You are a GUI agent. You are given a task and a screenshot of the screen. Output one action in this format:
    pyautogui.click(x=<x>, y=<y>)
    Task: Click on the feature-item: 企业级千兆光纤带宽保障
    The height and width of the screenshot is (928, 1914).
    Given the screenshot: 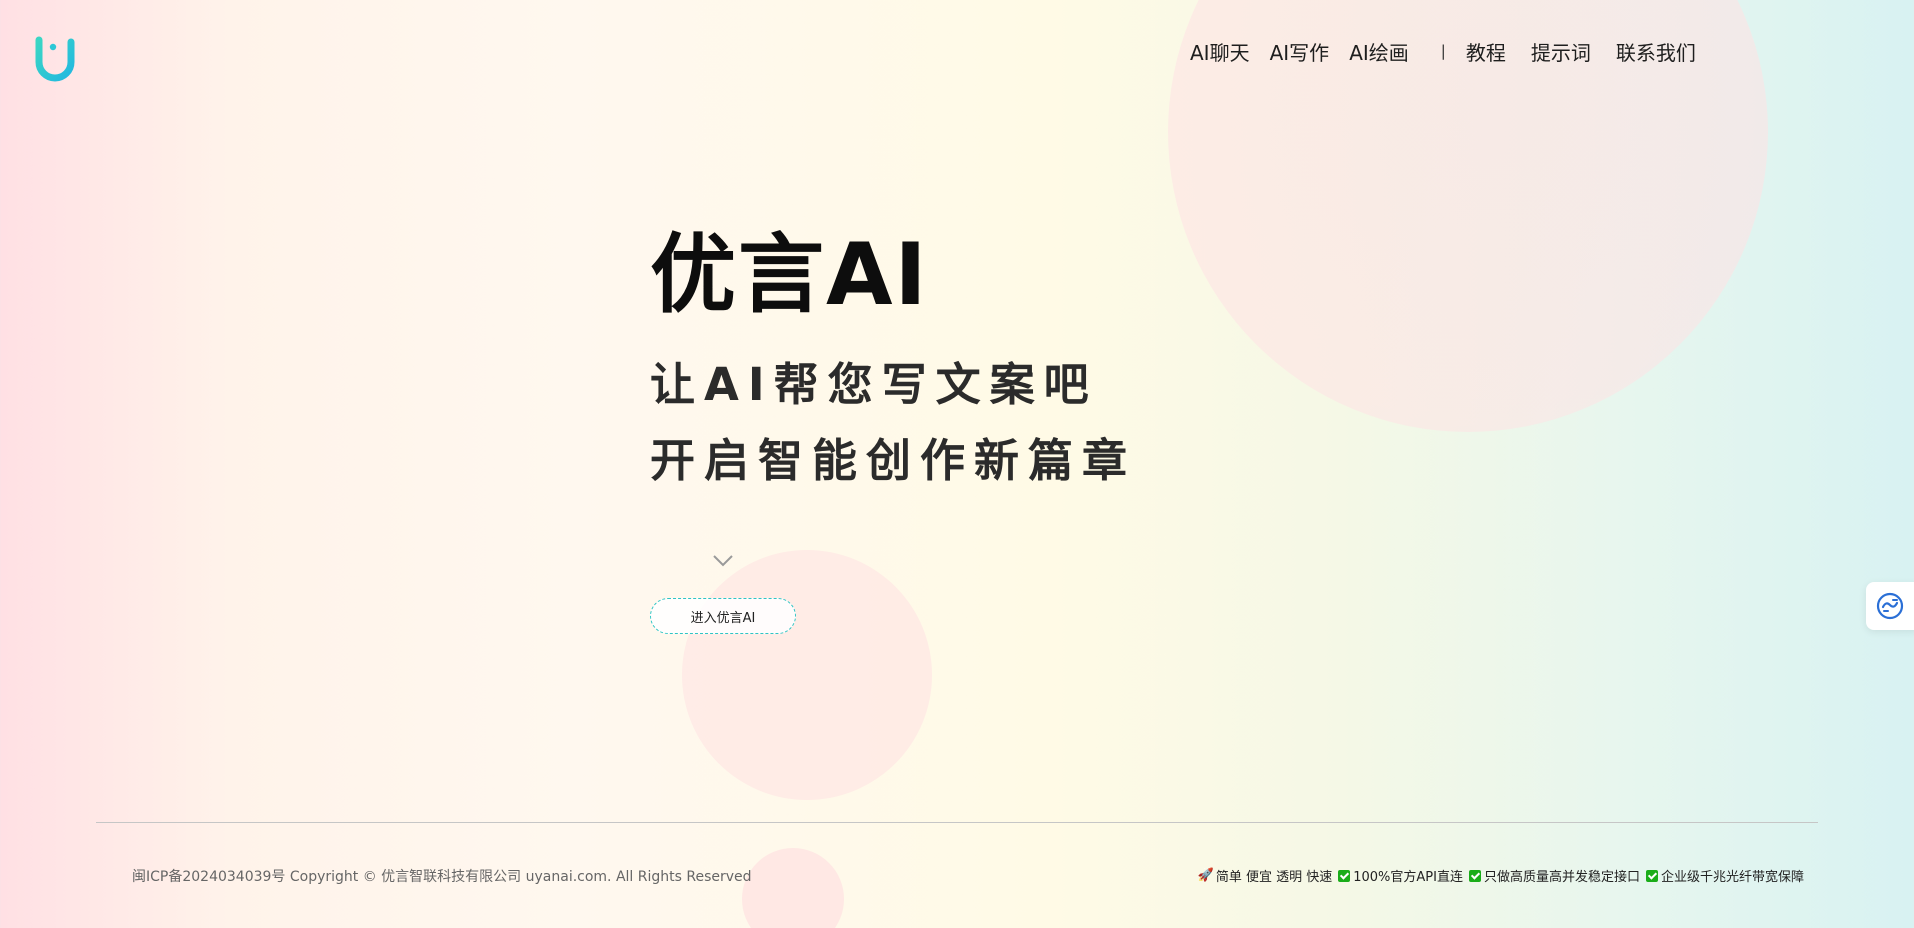 What is the action you would take?
    pyautogui.click(x=1724, y=875)
    